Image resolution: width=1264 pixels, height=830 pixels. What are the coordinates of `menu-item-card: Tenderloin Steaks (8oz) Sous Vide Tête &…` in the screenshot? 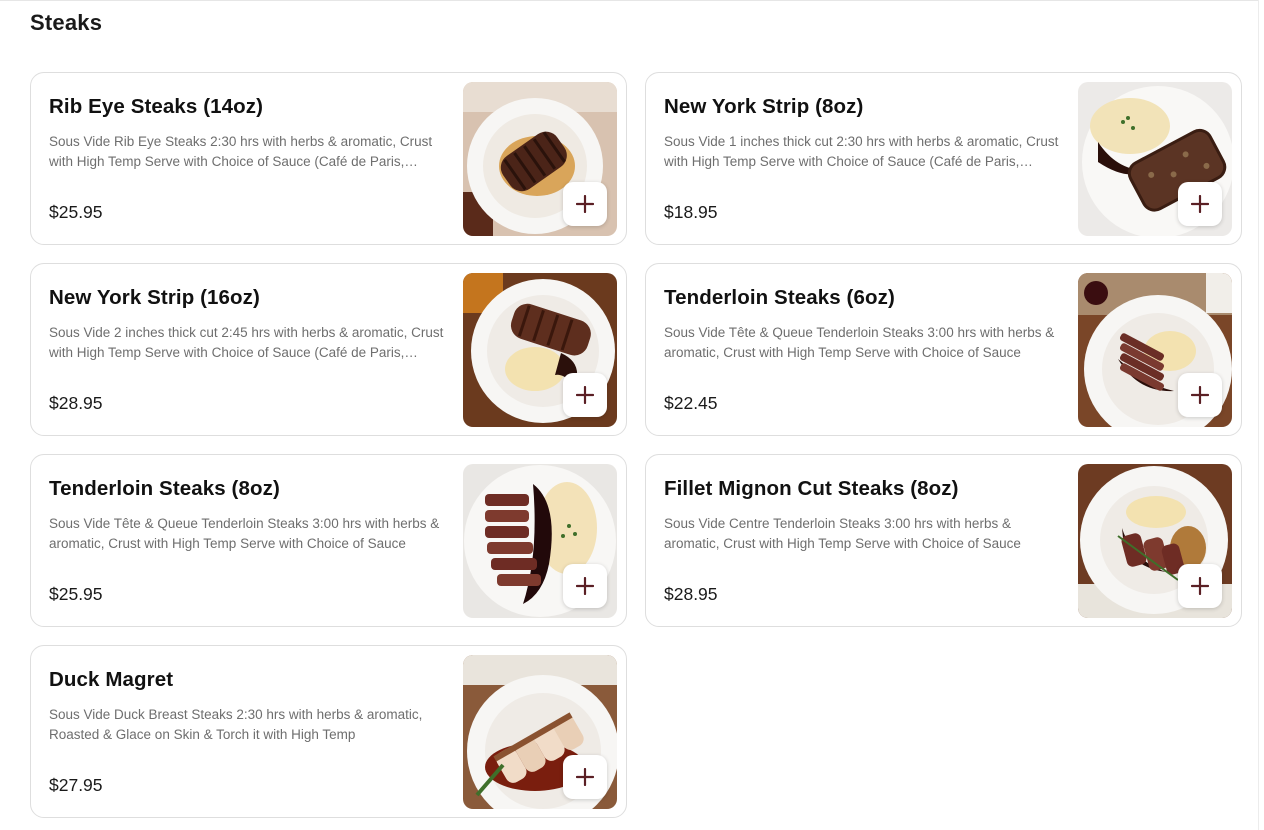 It's located at (328, 540).